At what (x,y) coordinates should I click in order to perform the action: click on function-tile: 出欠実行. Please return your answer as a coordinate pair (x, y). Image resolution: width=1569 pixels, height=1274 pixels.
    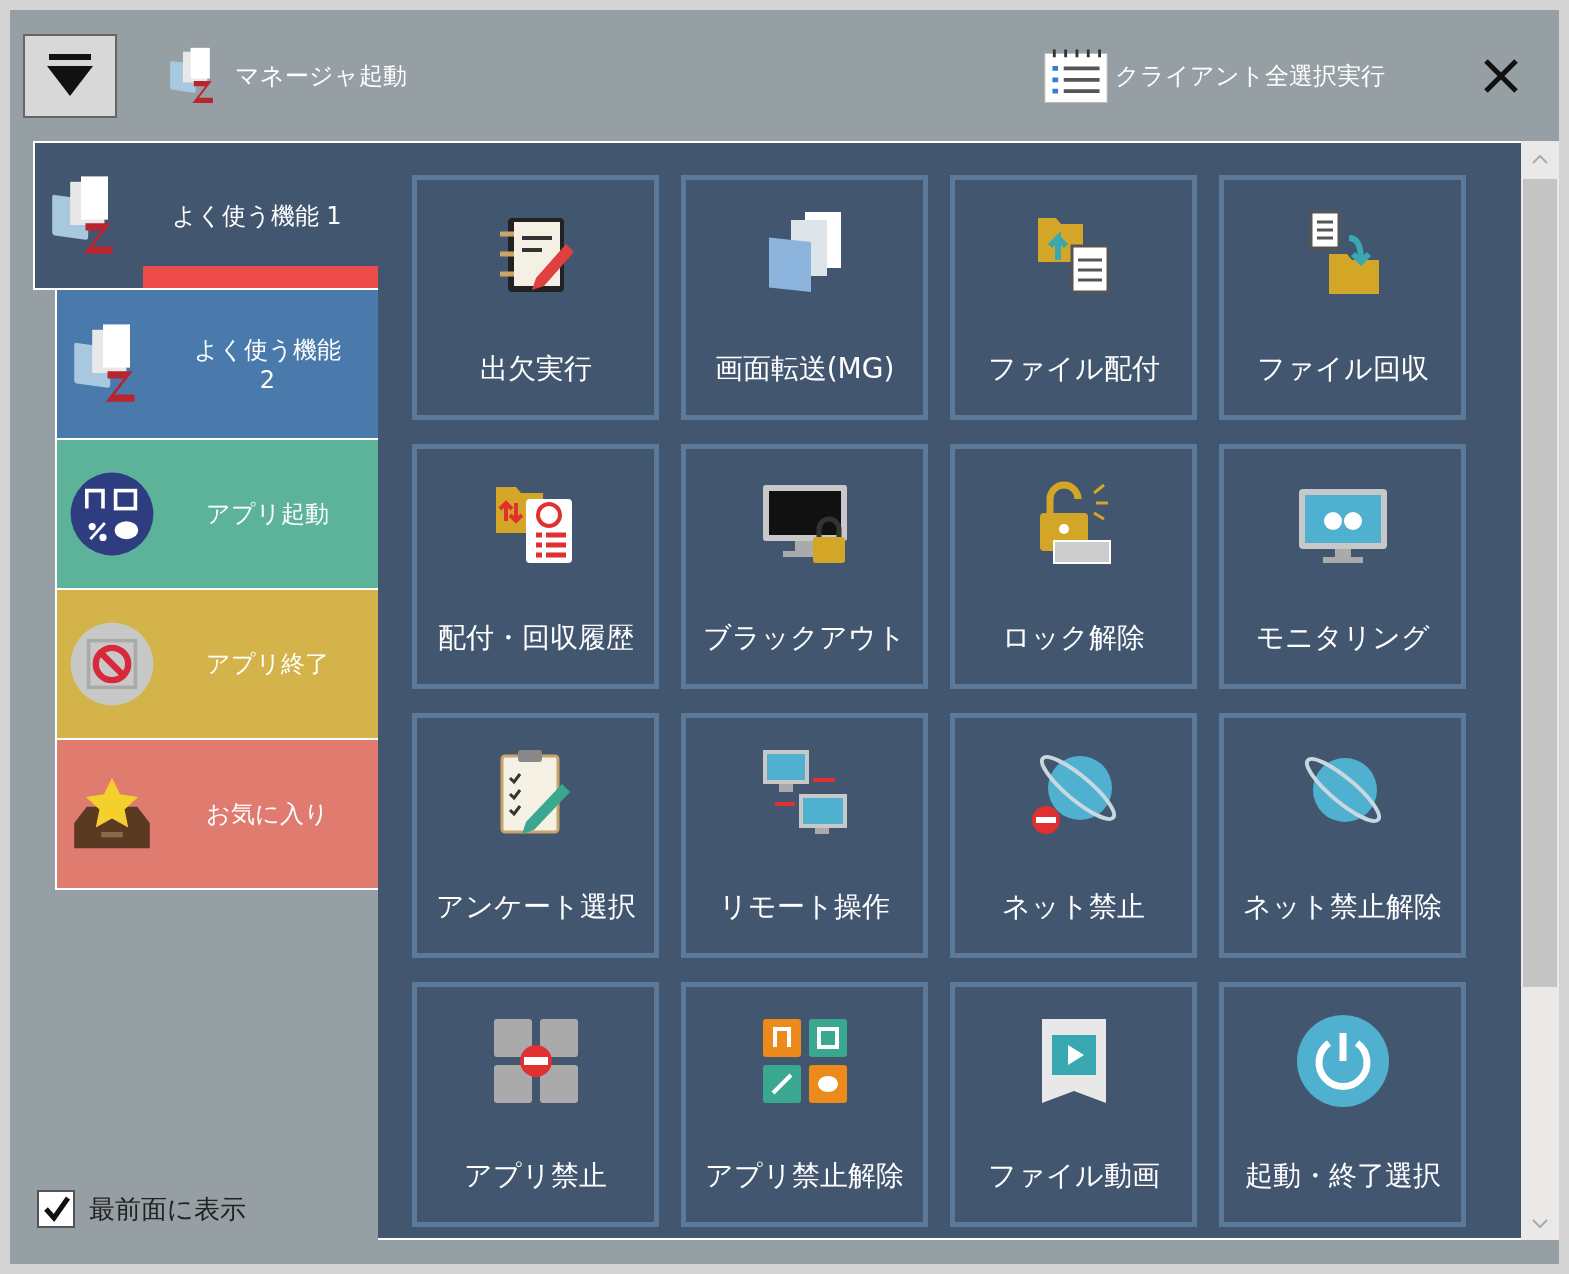
    Looking at the image, I should click on (535, 297).